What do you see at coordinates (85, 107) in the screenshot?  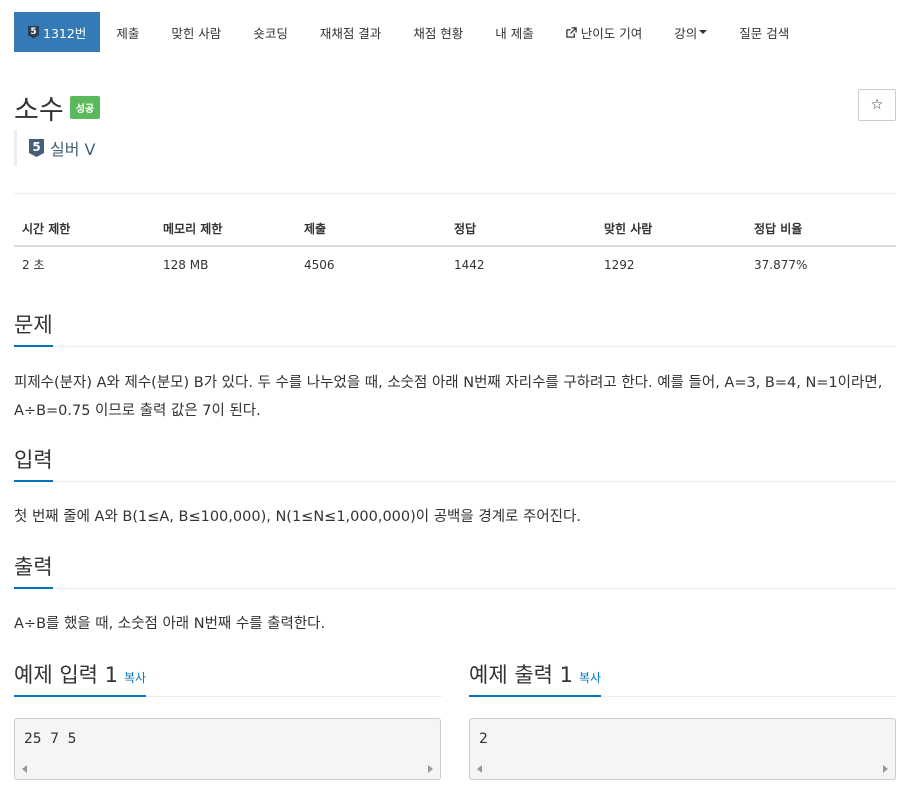 I see `status-badge: 성공` at bounding box center [85, 107].